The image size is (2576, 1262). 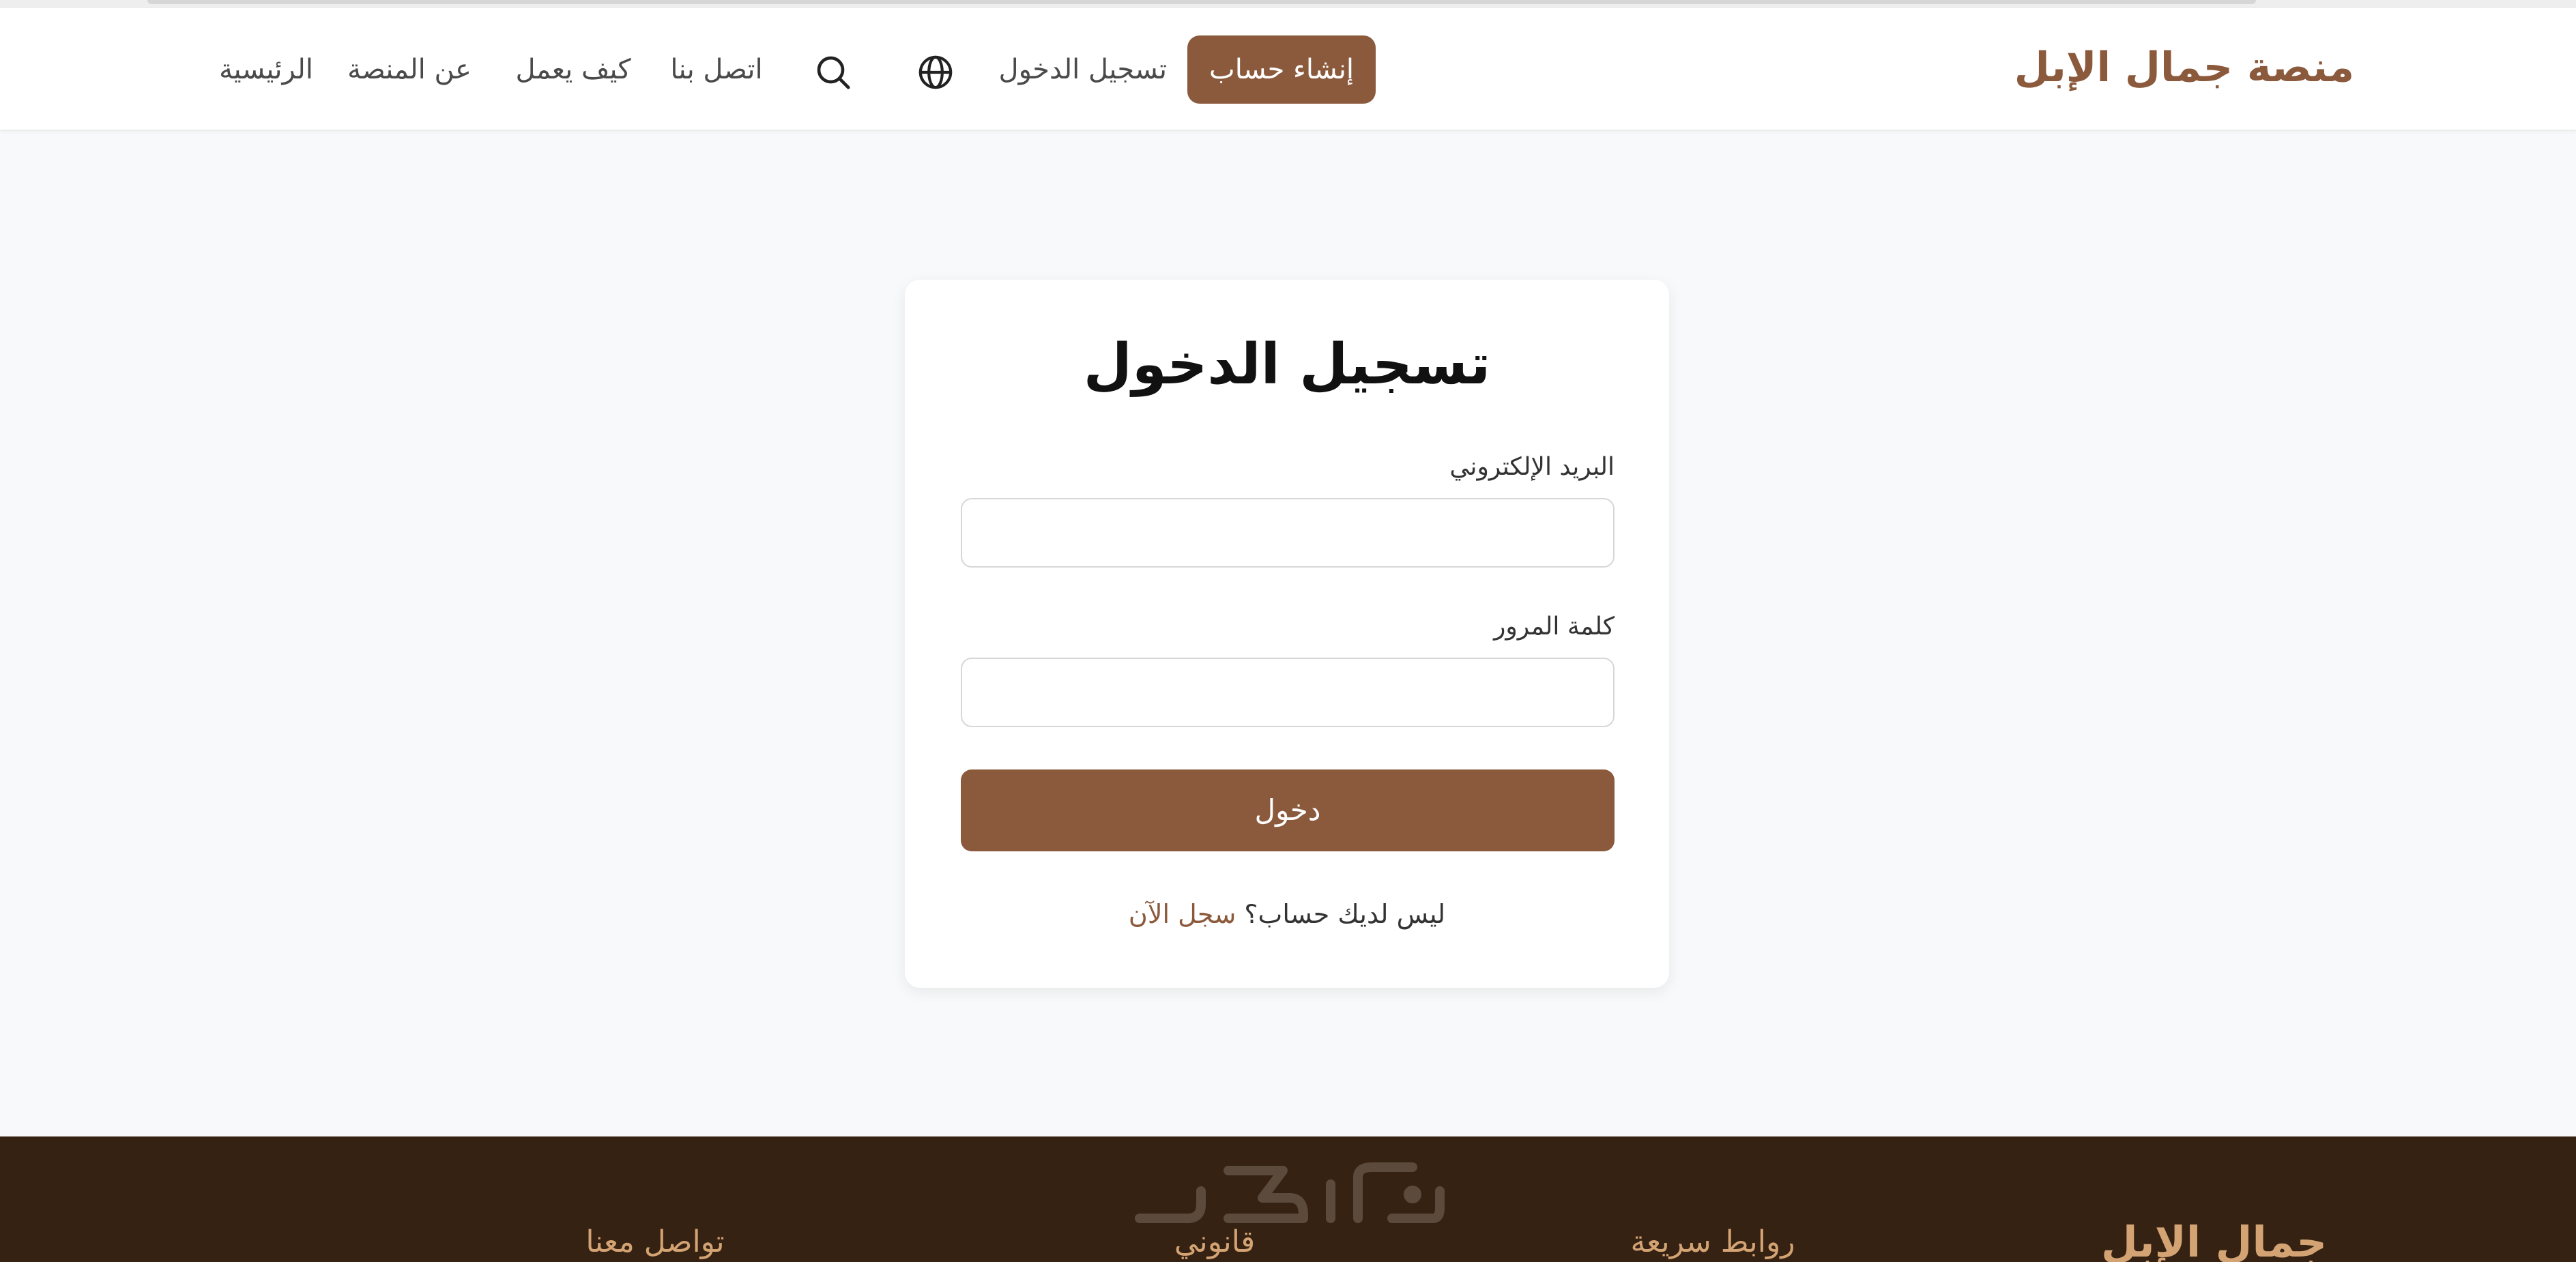 I want to click on signup-button: إنشاء حساب, so click(x=1281, y=69).